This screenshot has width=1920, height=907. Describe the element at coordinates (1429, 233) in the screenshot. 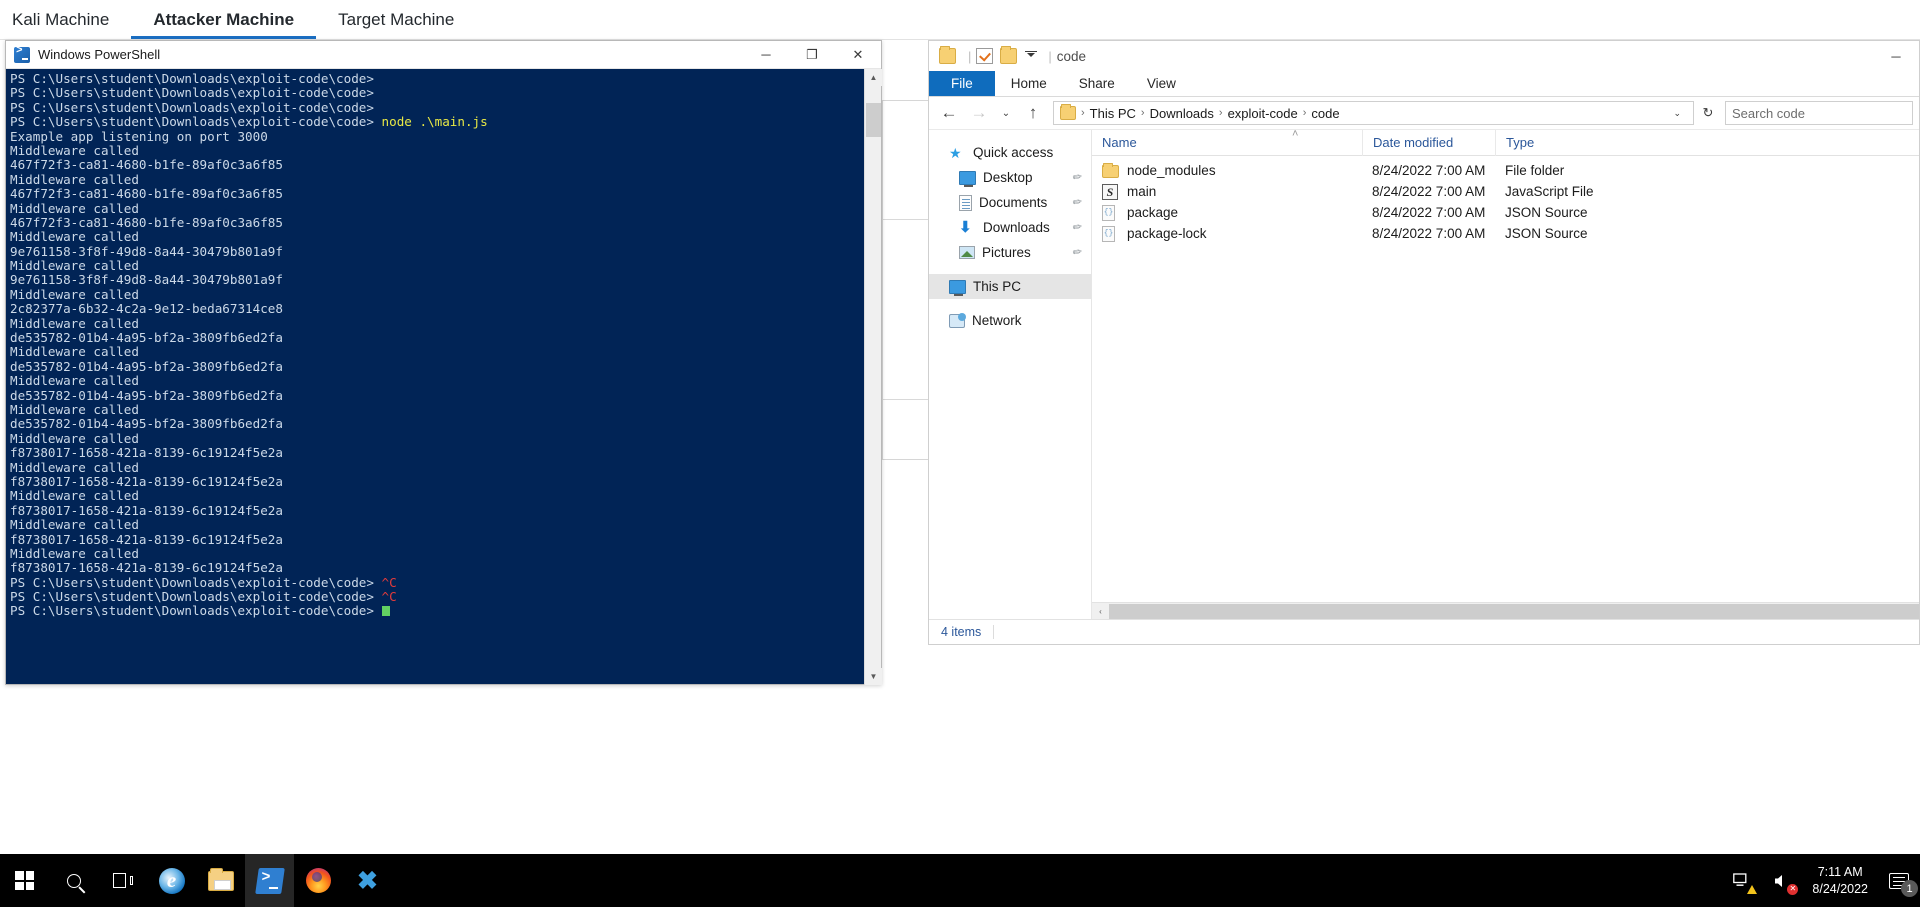

I see `file-date-cell: 8/24/2022 7:00 AM` at that location.